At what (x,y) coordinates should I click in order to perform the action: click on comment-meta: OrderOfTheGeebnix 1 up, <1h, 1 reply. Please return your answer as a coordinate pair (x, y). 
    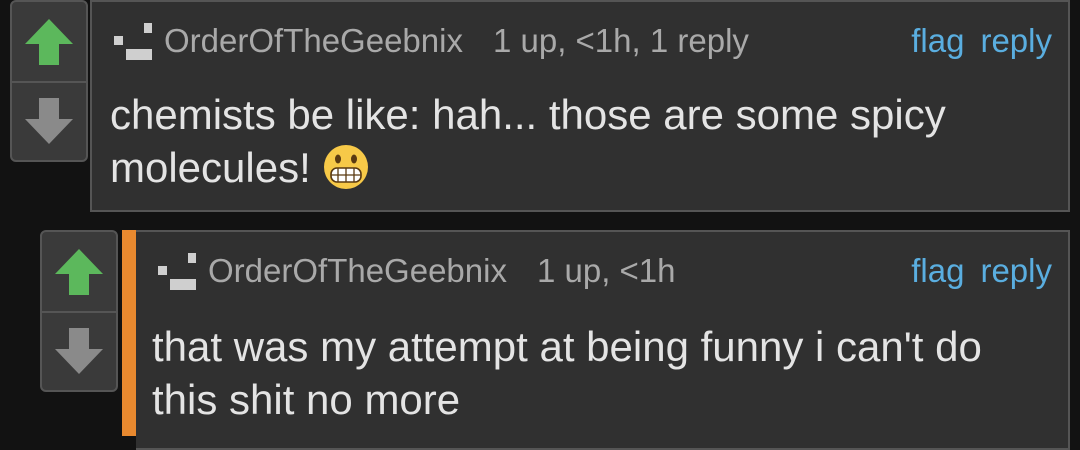
    Looking at the image, I should click on (431, 41).